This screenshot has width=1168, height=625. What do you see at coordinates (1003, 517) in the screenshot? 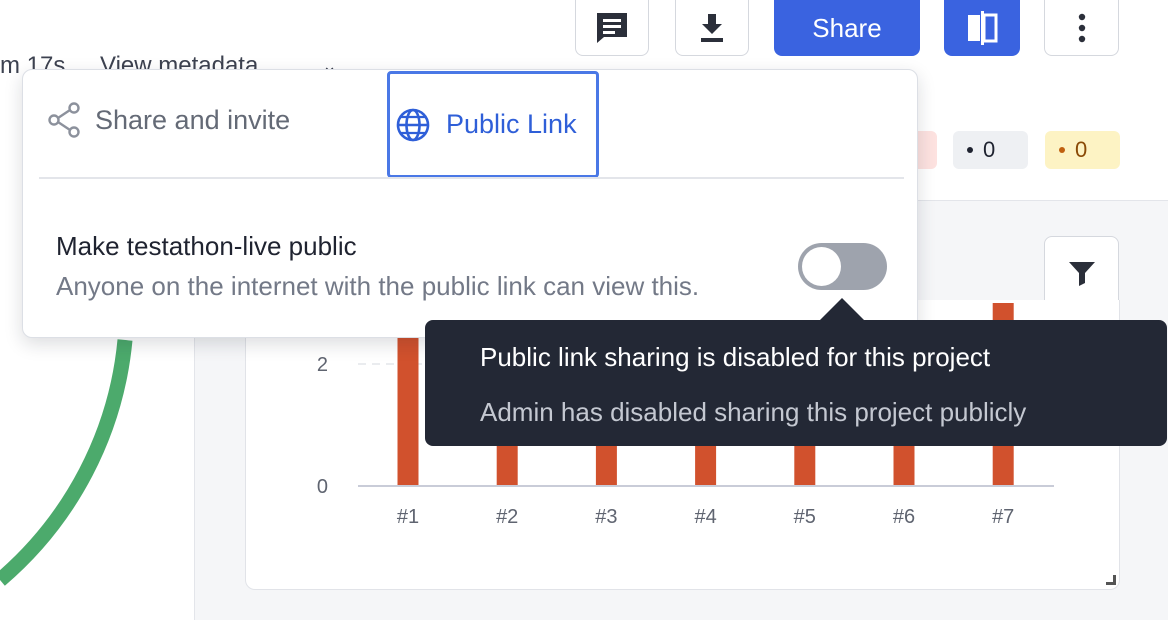
I see `x-tick-label: #7` at bounding box center [1003, 517].